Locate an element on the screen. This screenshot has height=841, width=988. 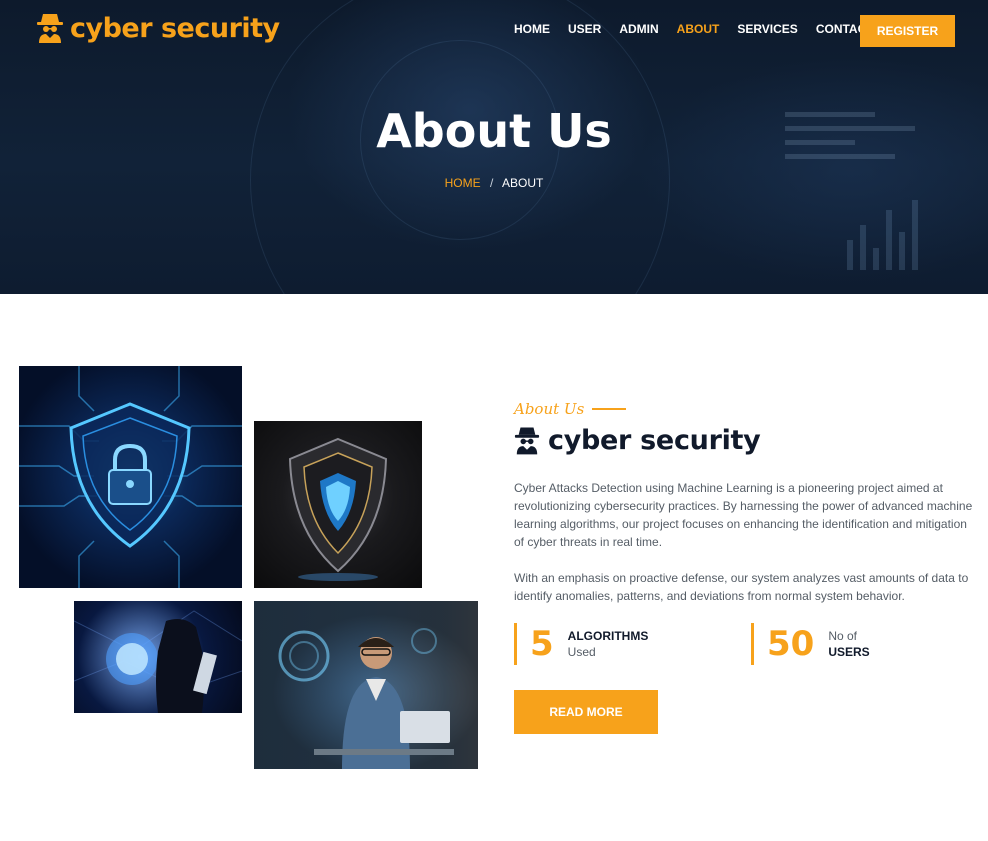
hero-decoration is located at coordinates (882, 235).